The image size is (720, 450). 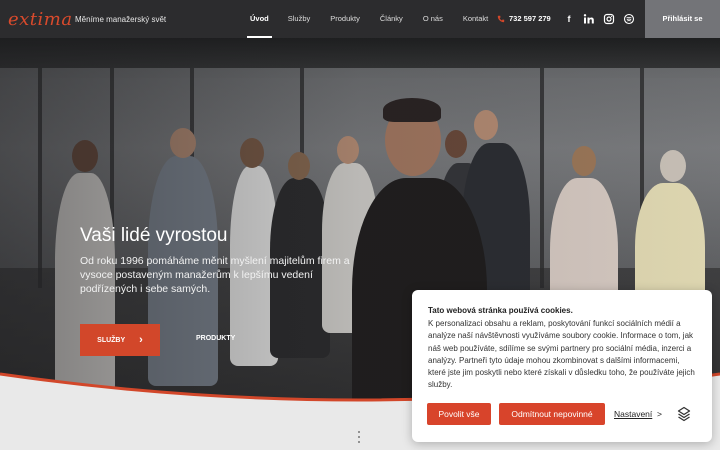 I want to click on logo-text: extima, so click(x=40, y=19).